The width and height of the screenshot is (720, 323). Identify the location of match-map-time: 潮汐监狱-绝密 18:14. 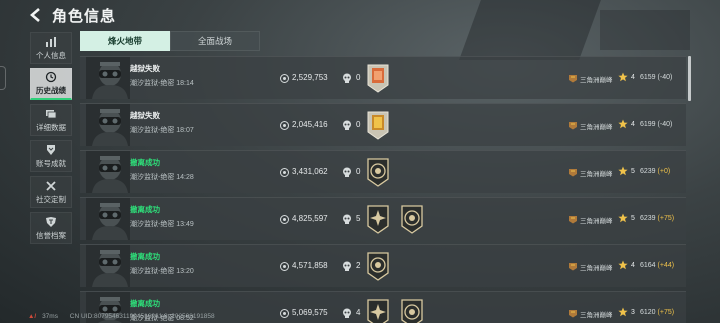
(162, 83).